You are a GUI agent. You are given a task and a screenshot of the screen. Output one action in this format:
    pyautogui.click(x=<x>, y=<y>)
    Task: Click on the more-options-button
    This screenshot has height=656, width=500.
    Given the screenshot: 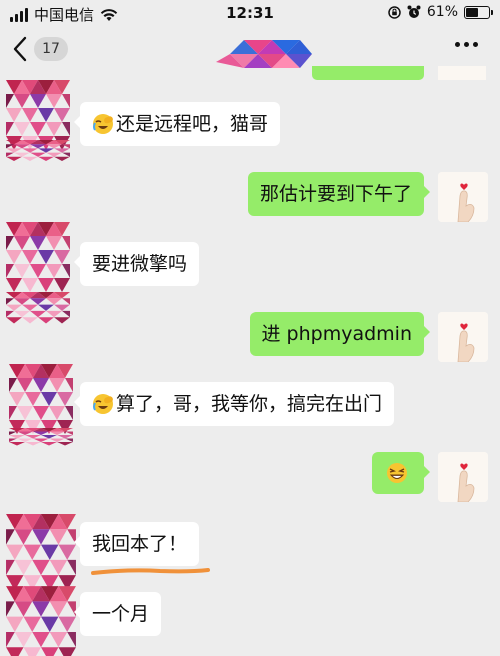 What is the action you would take?
    pyautogui.click(x=466, y=44)
    